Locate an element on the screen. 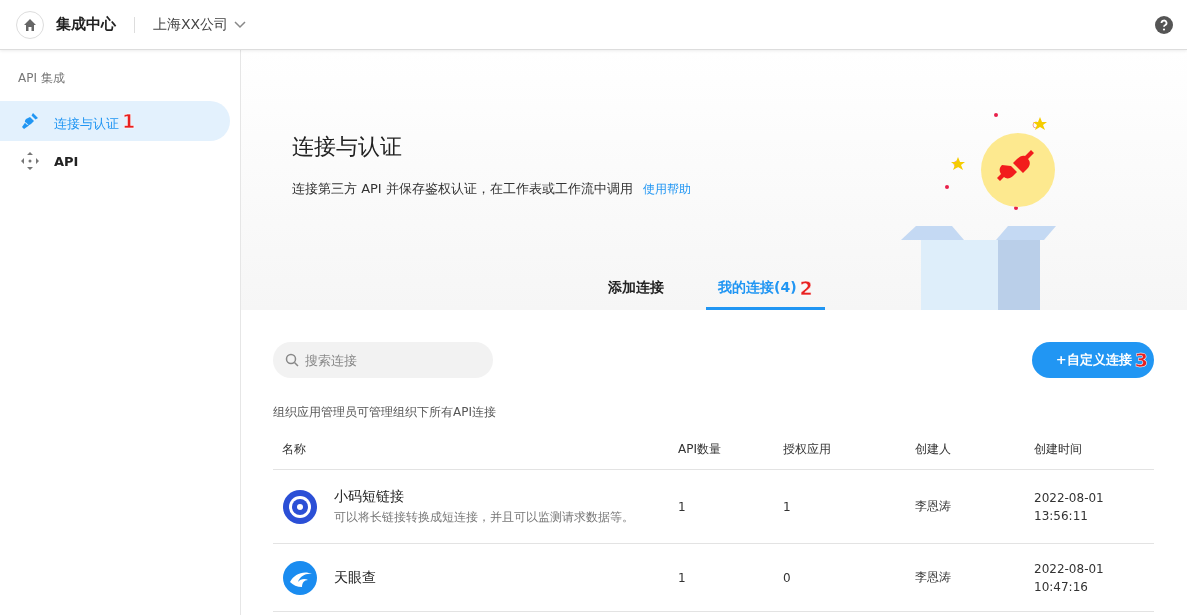  created-time-cell-text: 2022-08-01 13:56:11 is located at coordinates (1069, 507).